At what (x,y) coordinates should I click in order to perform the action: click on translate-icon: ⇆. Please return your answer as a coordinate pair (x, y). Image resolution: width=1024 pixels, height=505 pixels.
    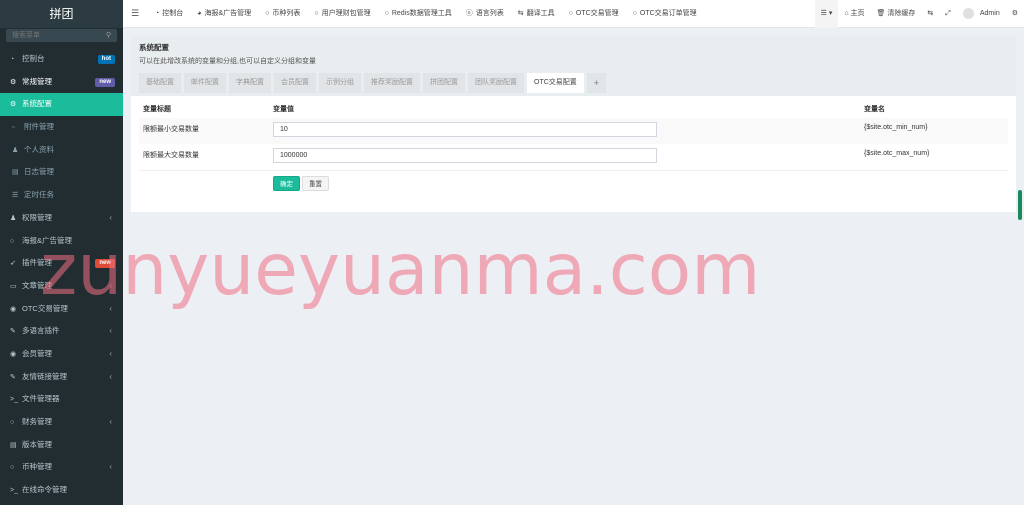
    Looking at the image, I should click on (520, 13).